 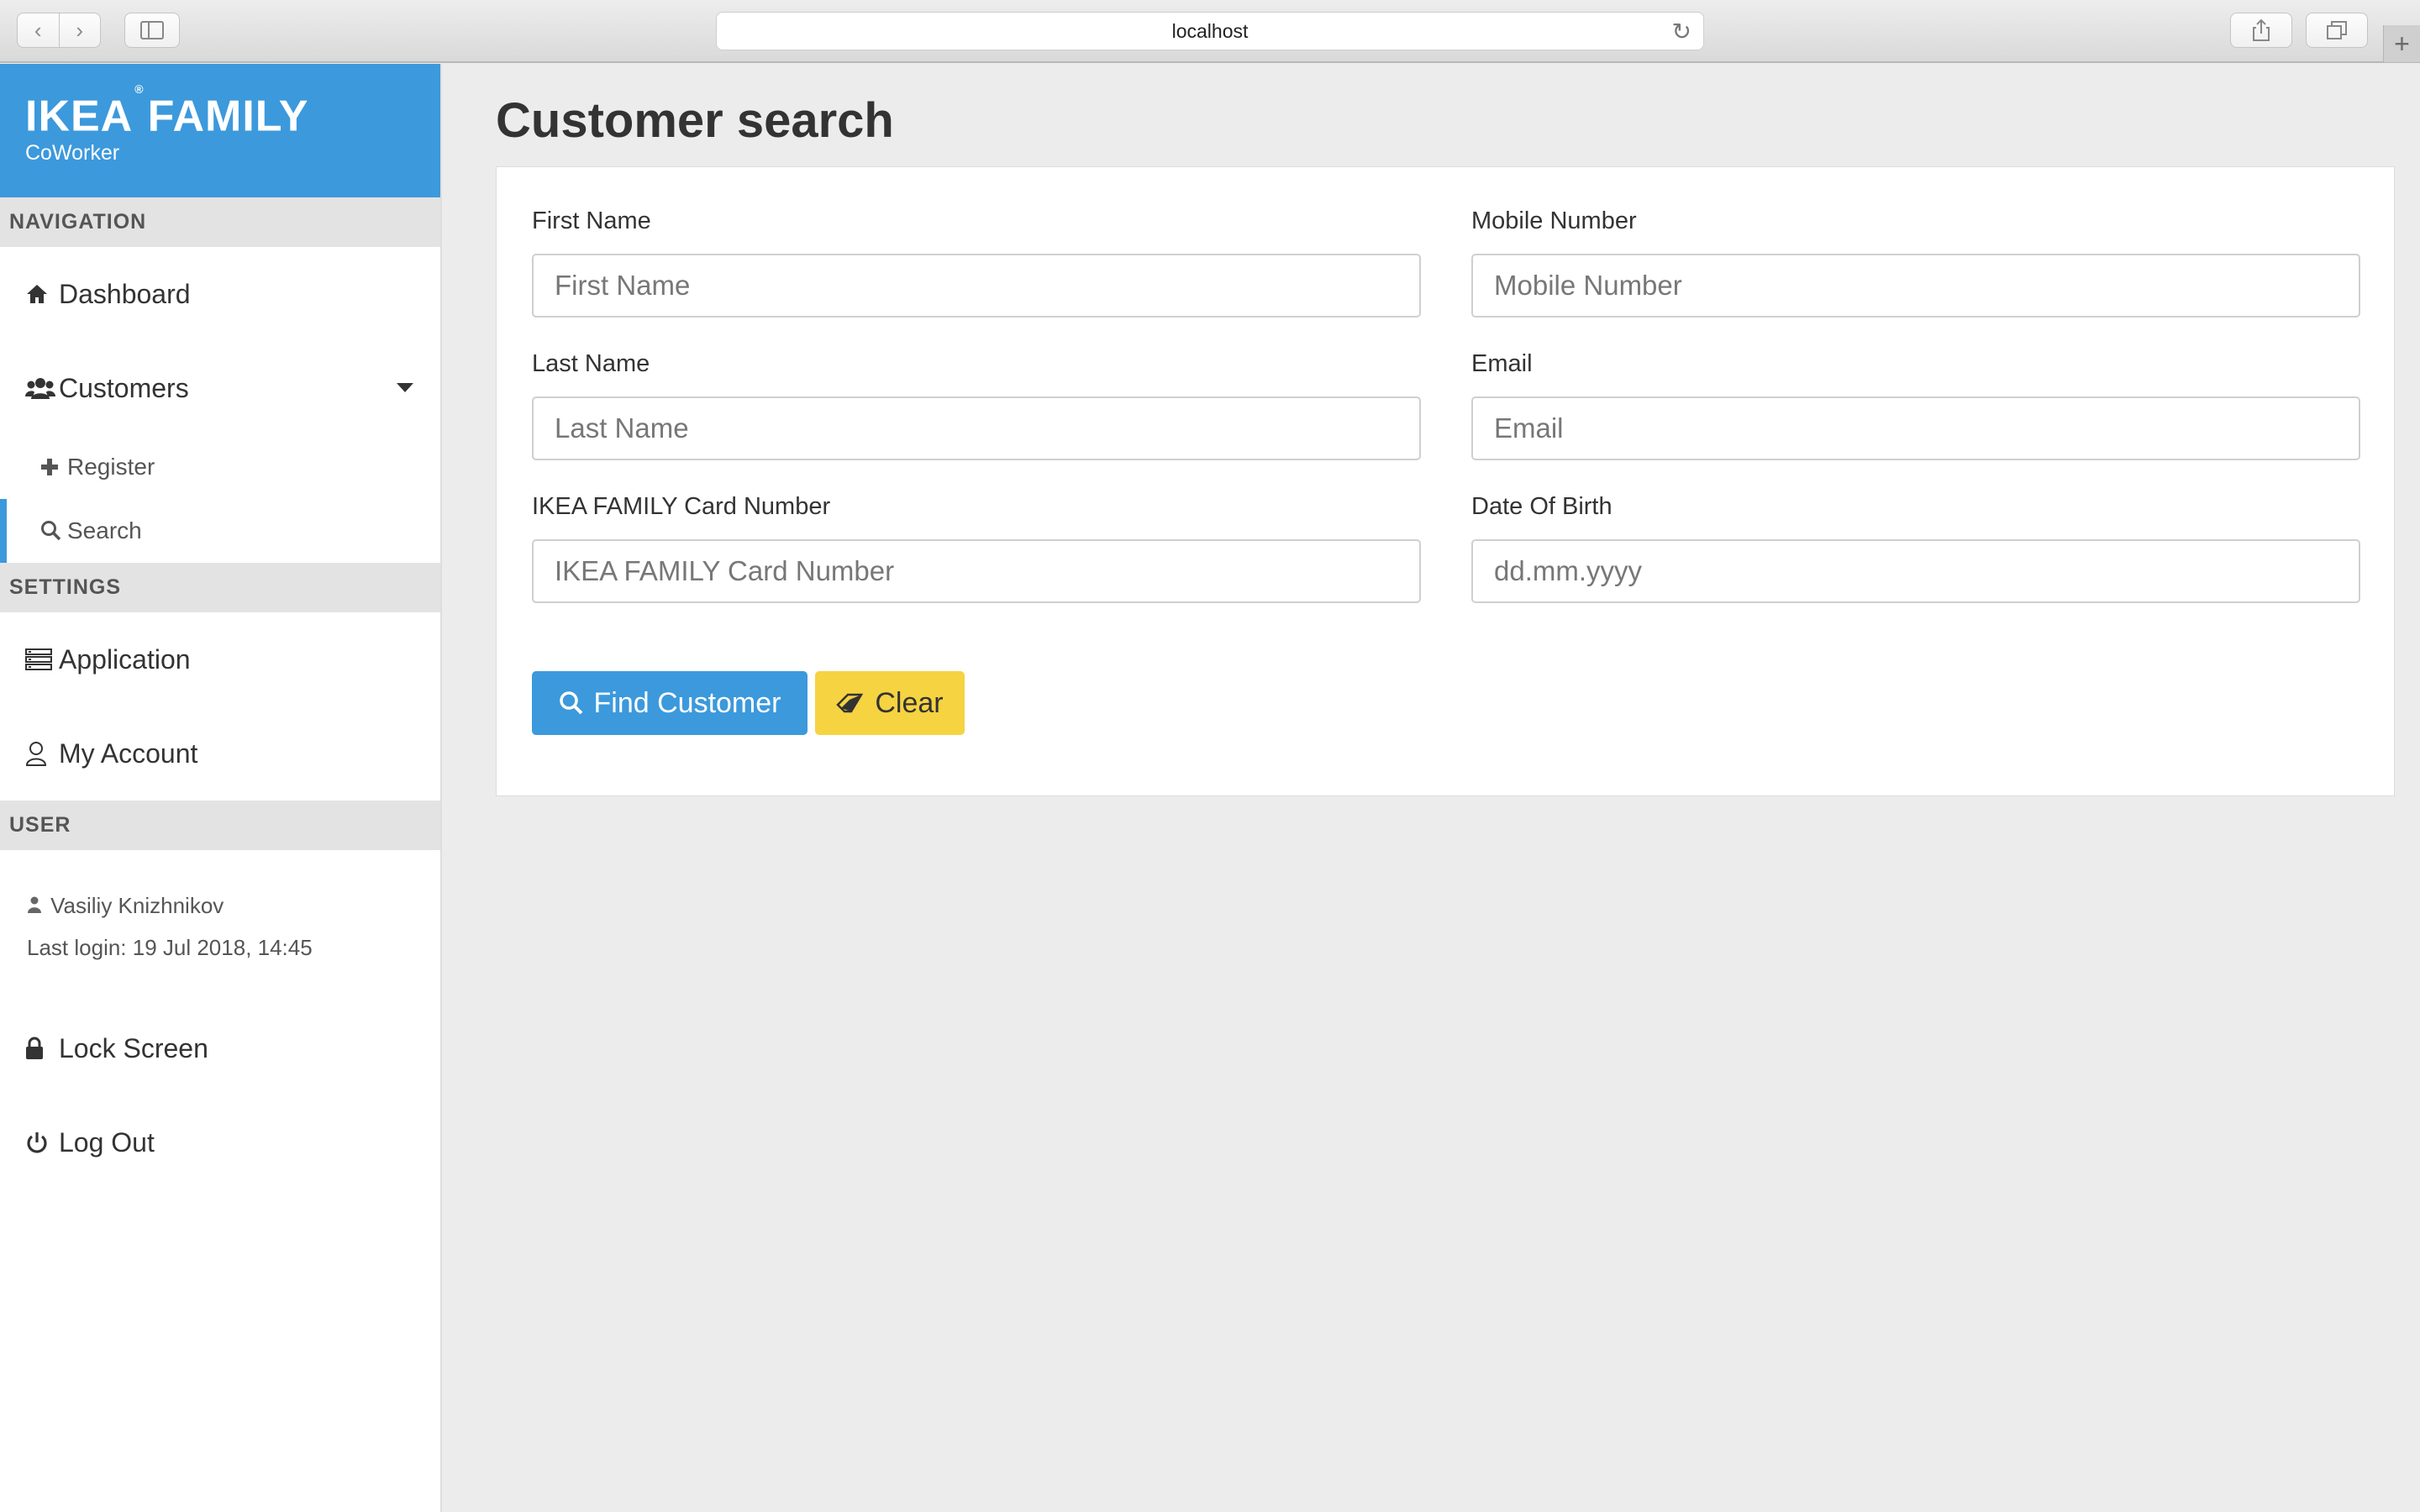 I want to click on power-icon, so click(x=42, y=1142).